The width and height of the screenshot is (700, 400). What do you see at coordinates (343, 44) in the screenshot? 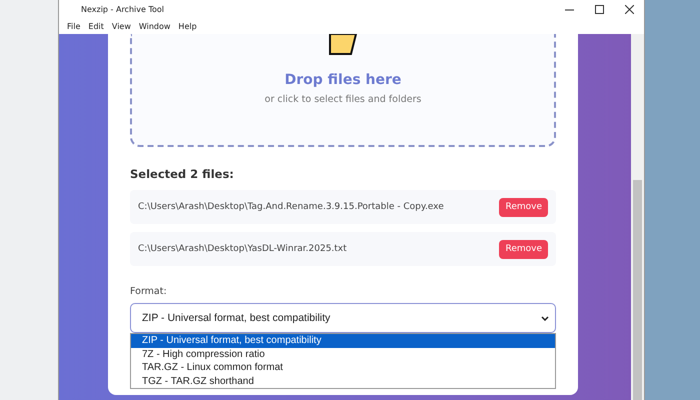
I see `folder-icon` at bounding box center [343, 44].